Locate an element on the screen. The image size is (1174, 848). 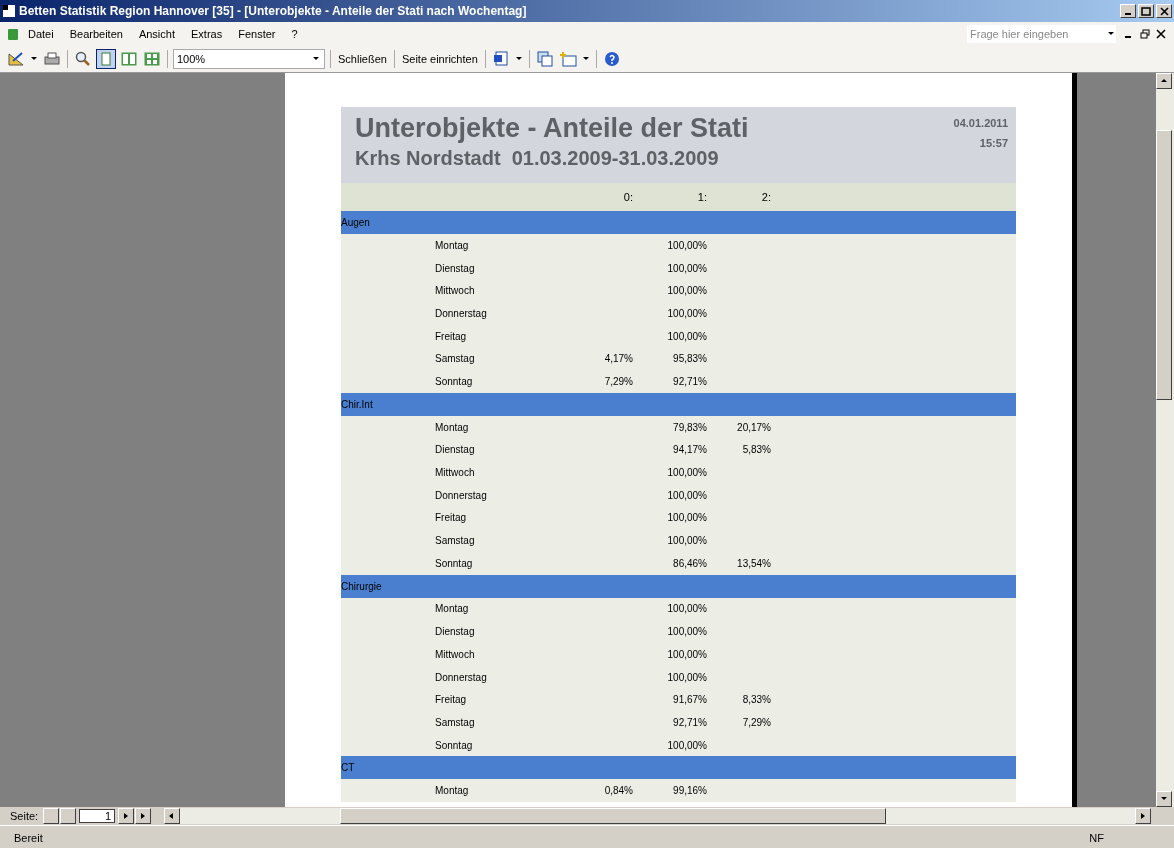
share-cell-text: 94,17% is located at coordinates (690, 450).